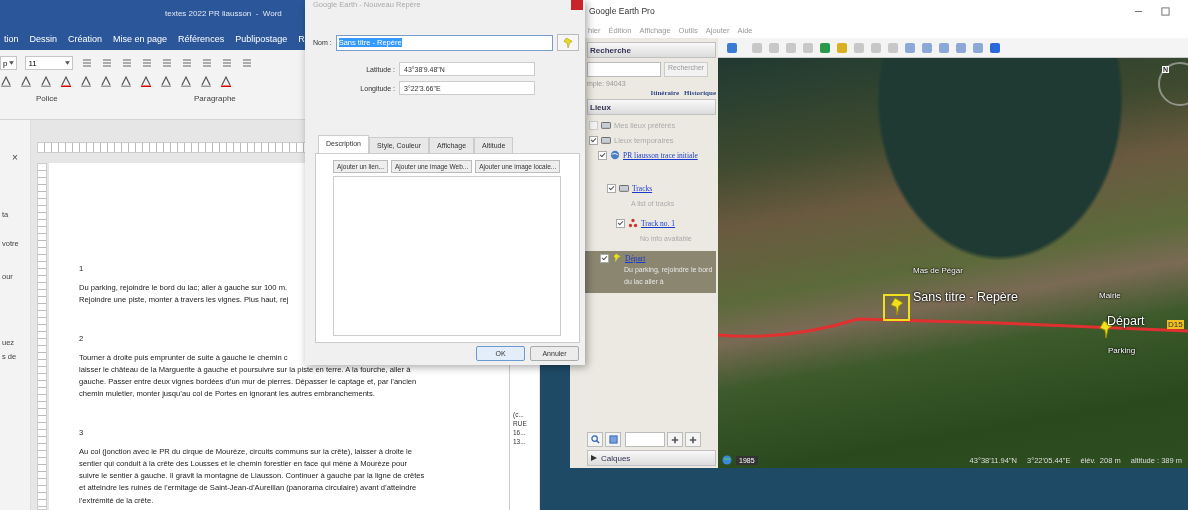 The image size is (1188, 510). Describe the element at coordinates (624, 188) in the screenshot. I see `folder-icon` at that location.